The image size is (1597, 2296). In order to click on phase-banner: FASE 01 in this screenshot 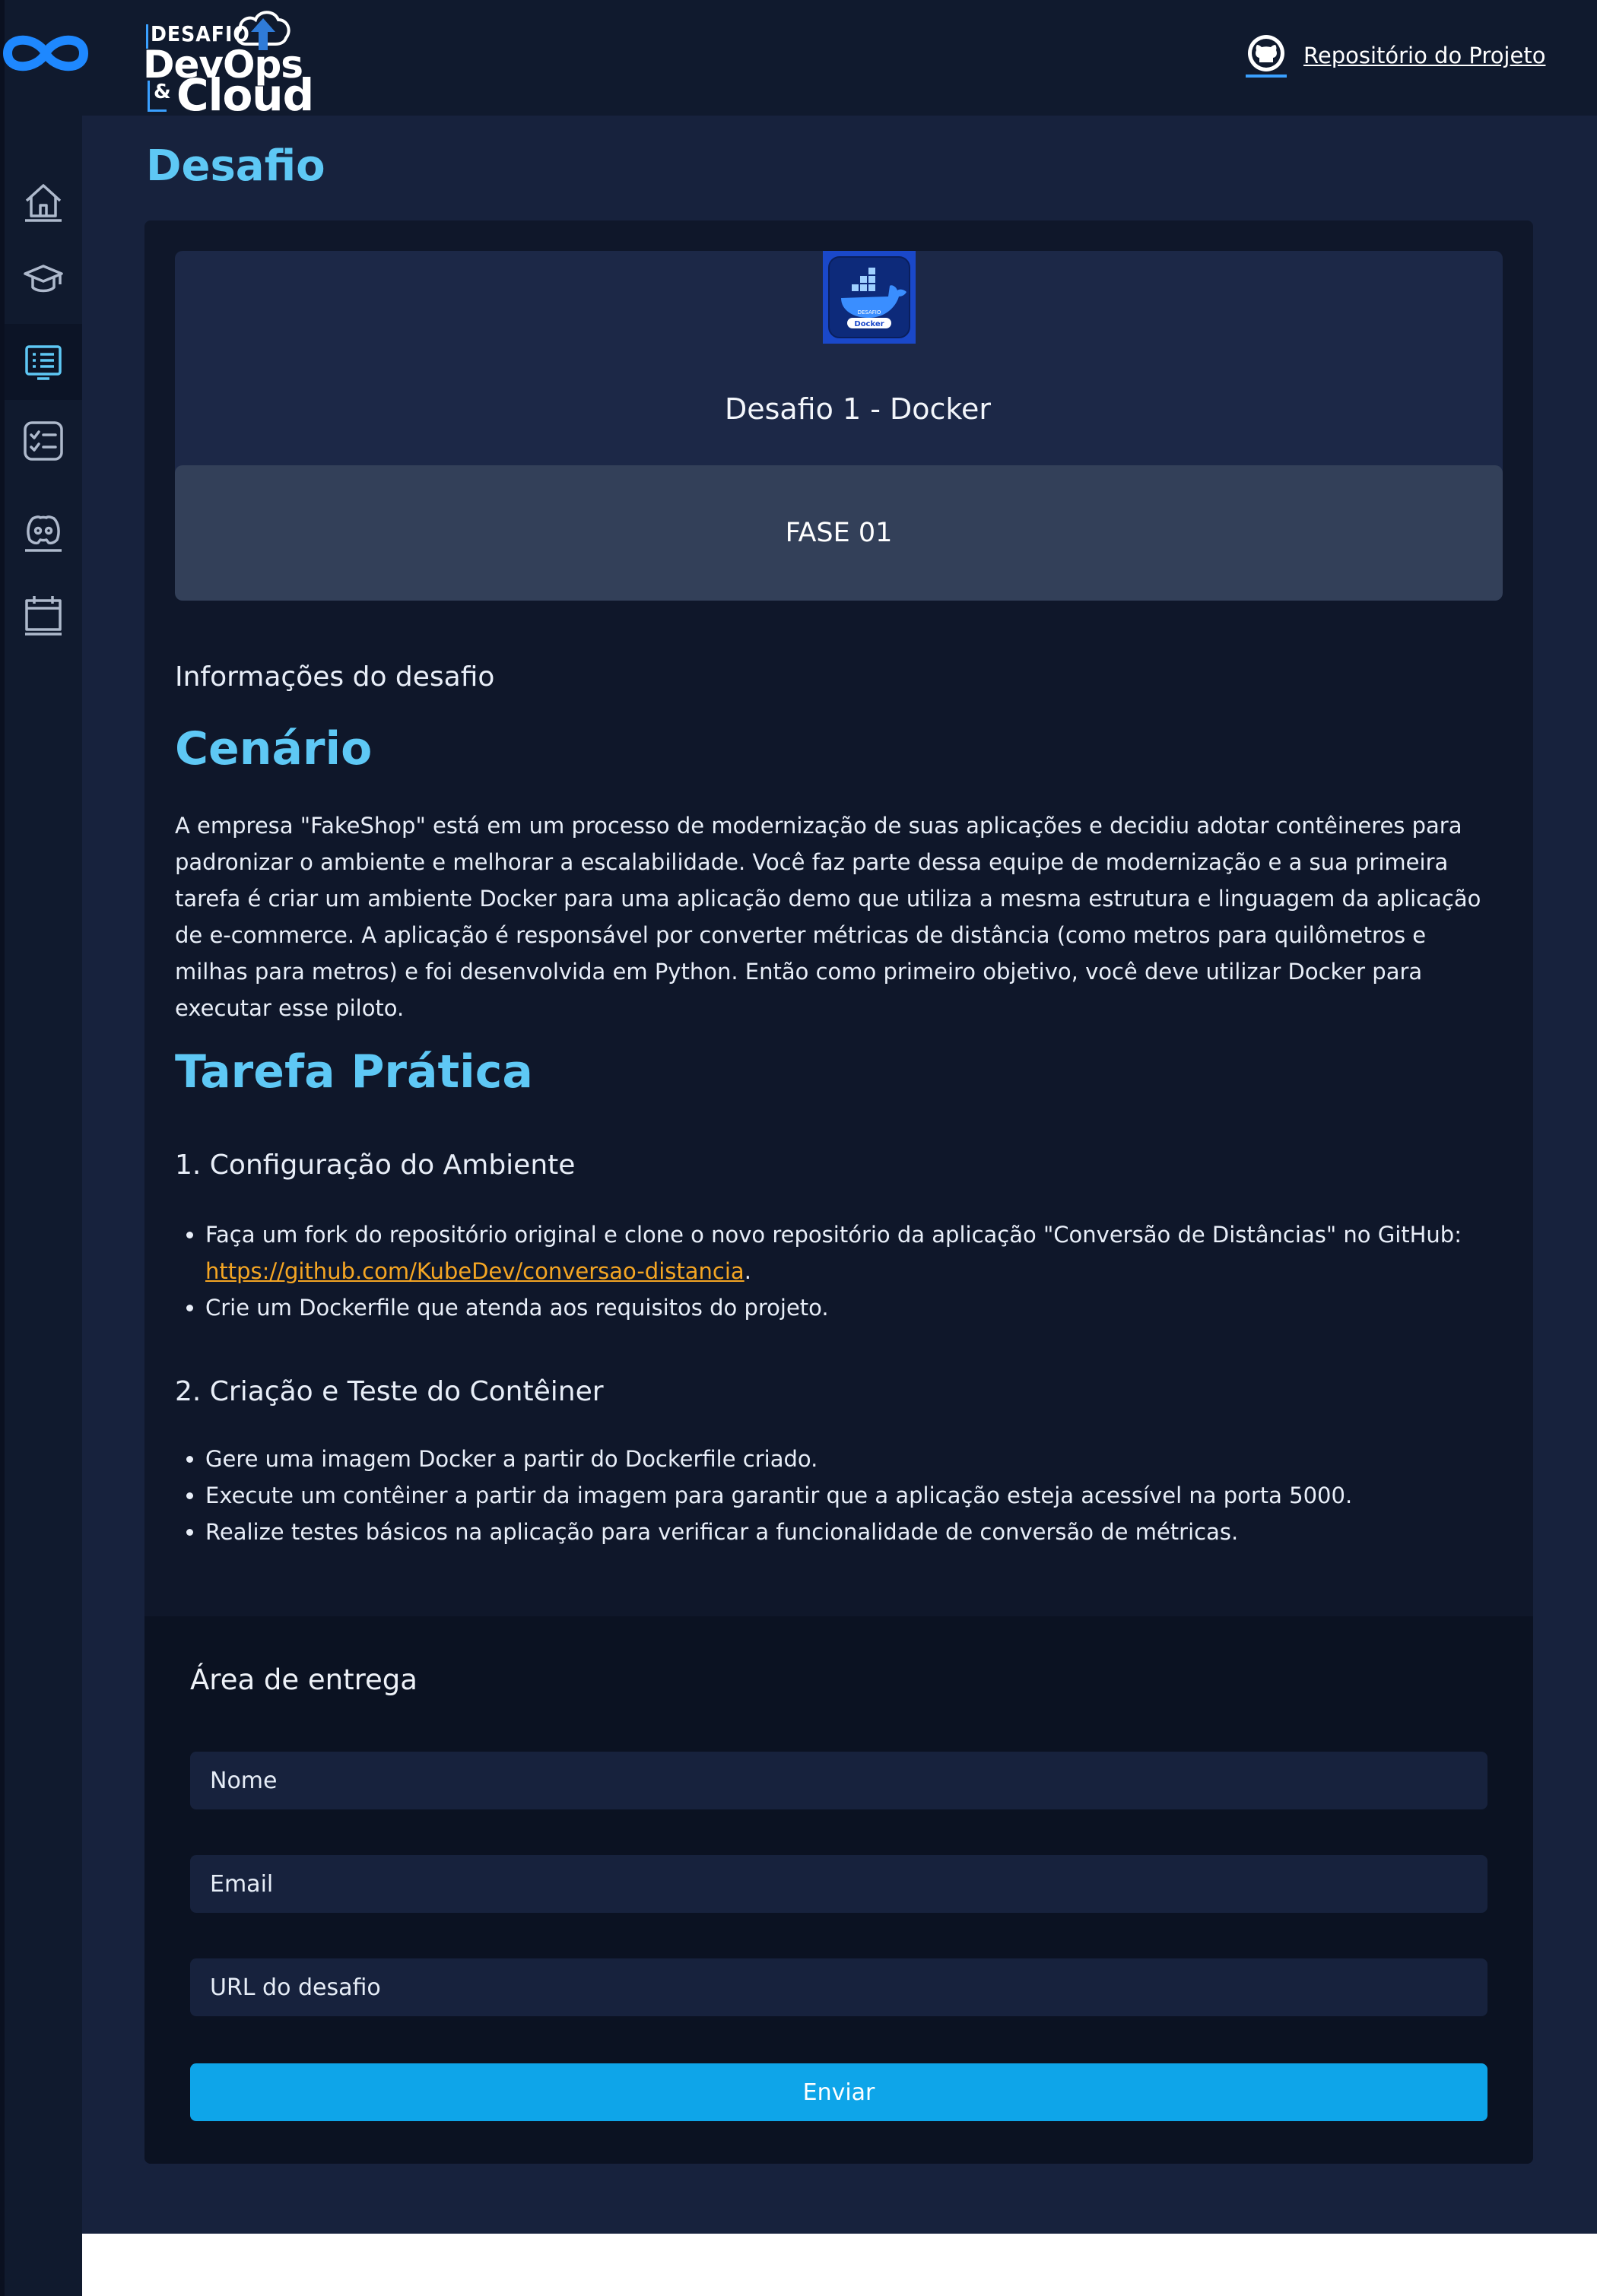, I will do `click(839, 533)`.